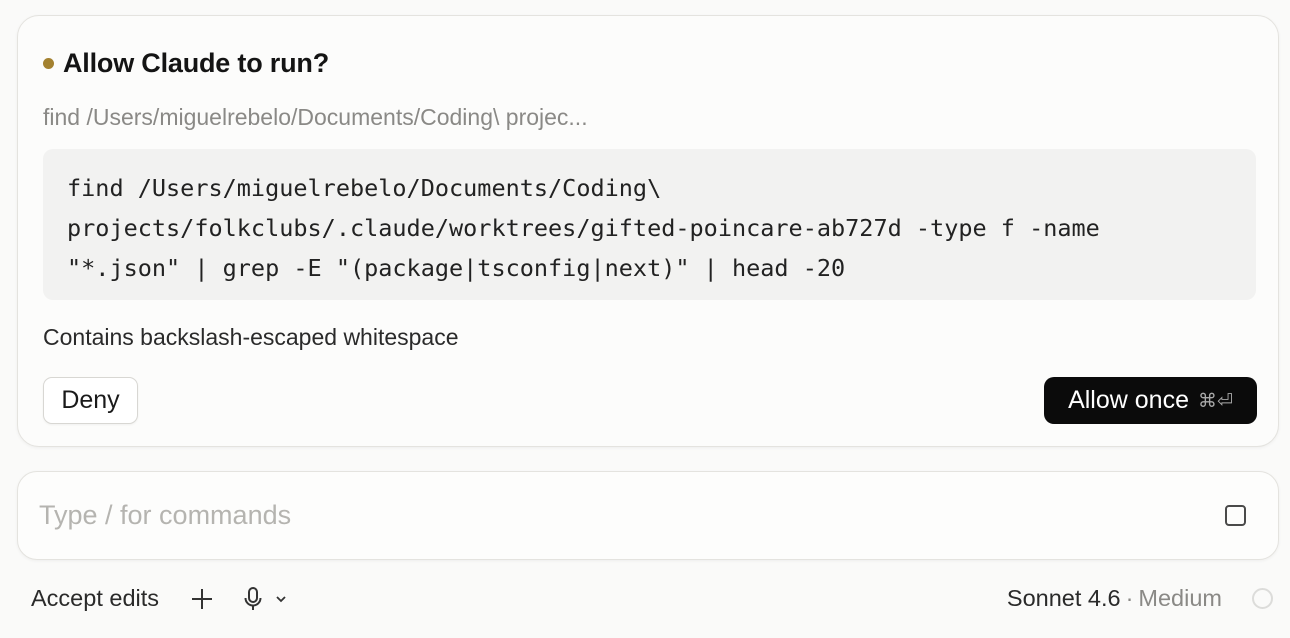 This screenshot has height=638, width=1290. I want to click on permission-header: Allow Claude to run?, so click(186, 63).